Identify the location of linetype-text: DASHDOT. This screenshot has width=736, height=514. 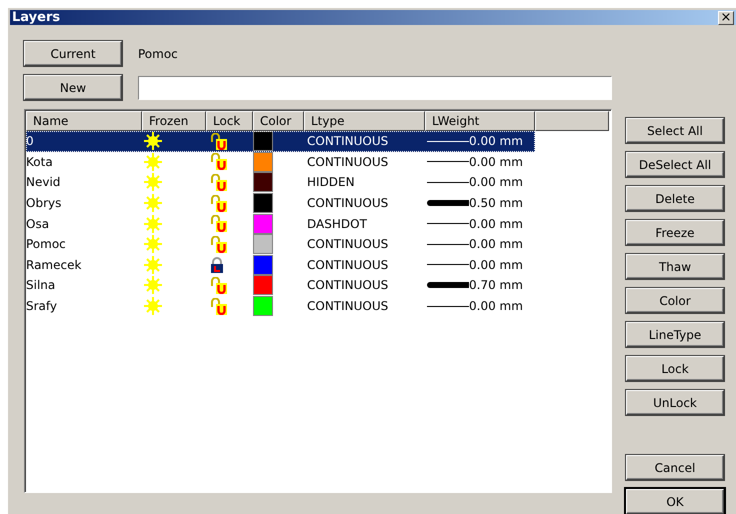
(337, 223).